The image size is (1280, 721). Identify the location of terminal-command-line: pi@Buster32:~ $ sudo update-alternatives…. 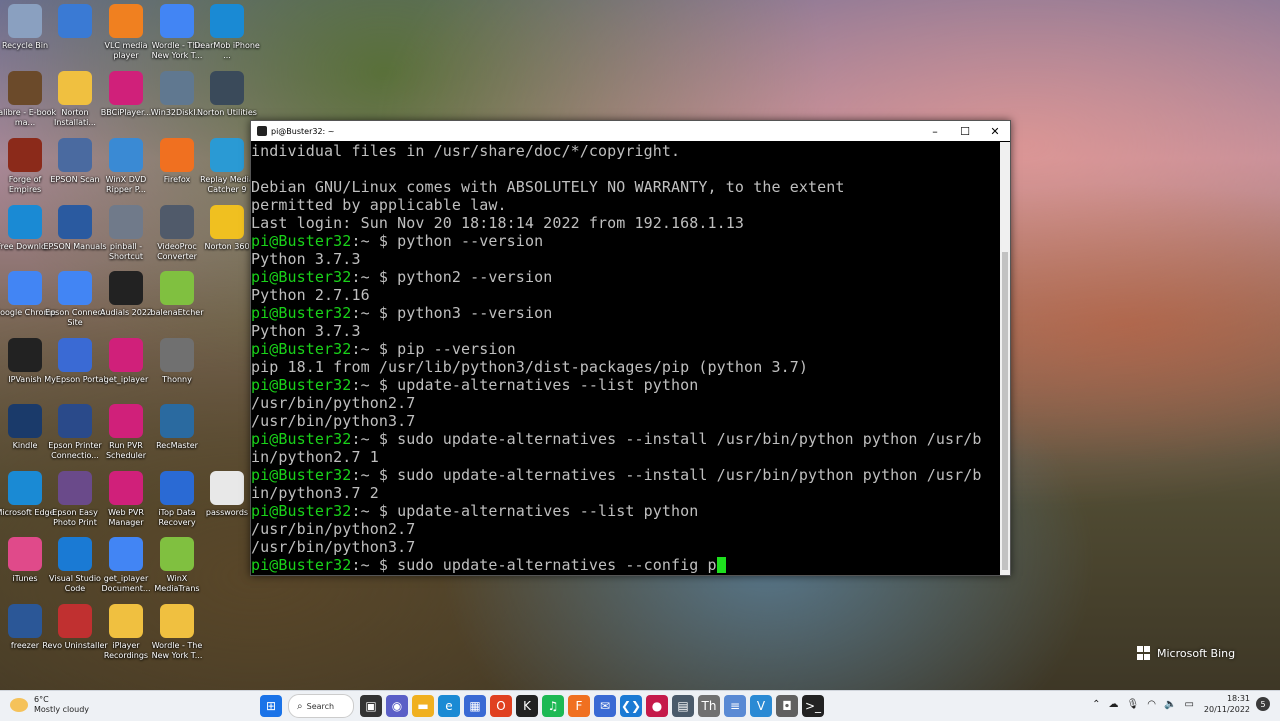
(625, 565).